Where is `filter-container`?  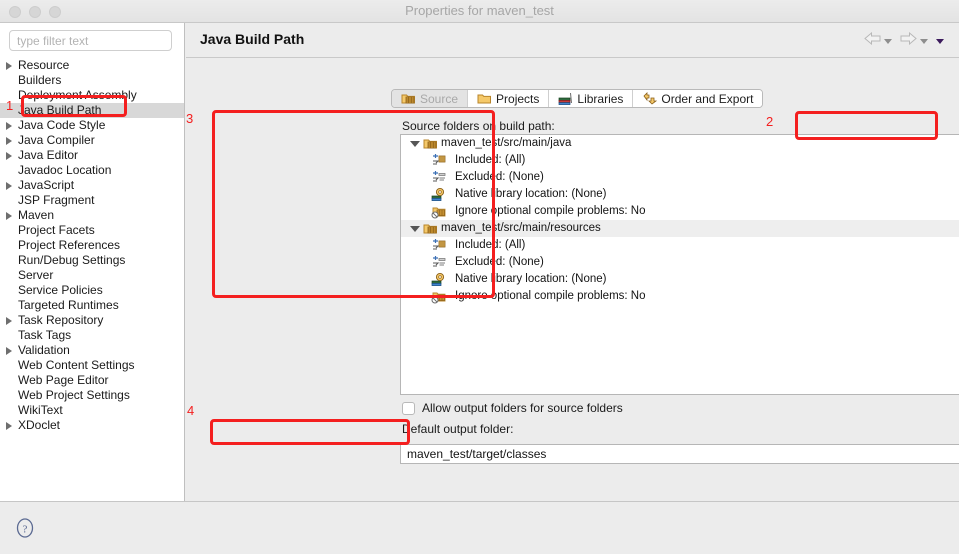
filter-container is located at coordinates (92, 39).